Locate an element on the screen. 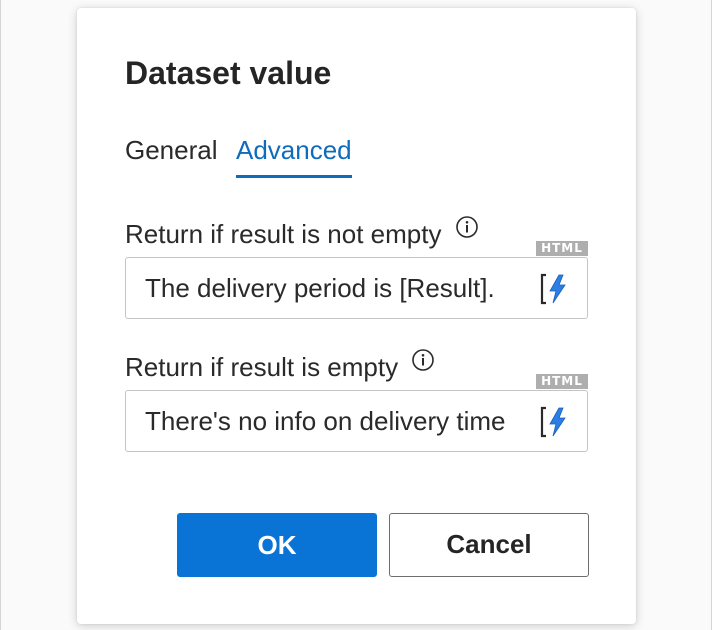 The height and width of the screenshot is (630, 712). field-label-text: Return if result is not empty is located at coordinates (283, 234).